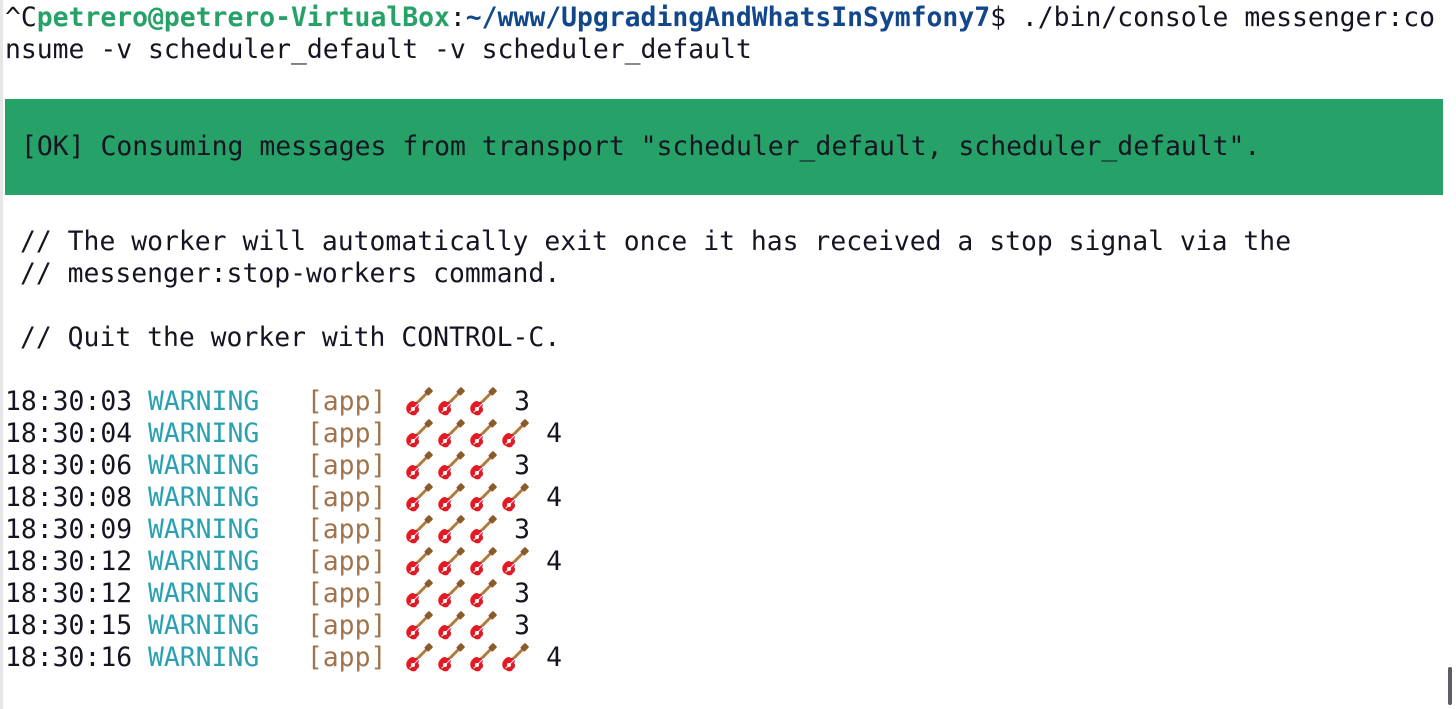 The height and width of the screenshot is (709, 1456). I want to click on log-entry: 18:30:12 WARNING [app] 3, so click(267, 594).